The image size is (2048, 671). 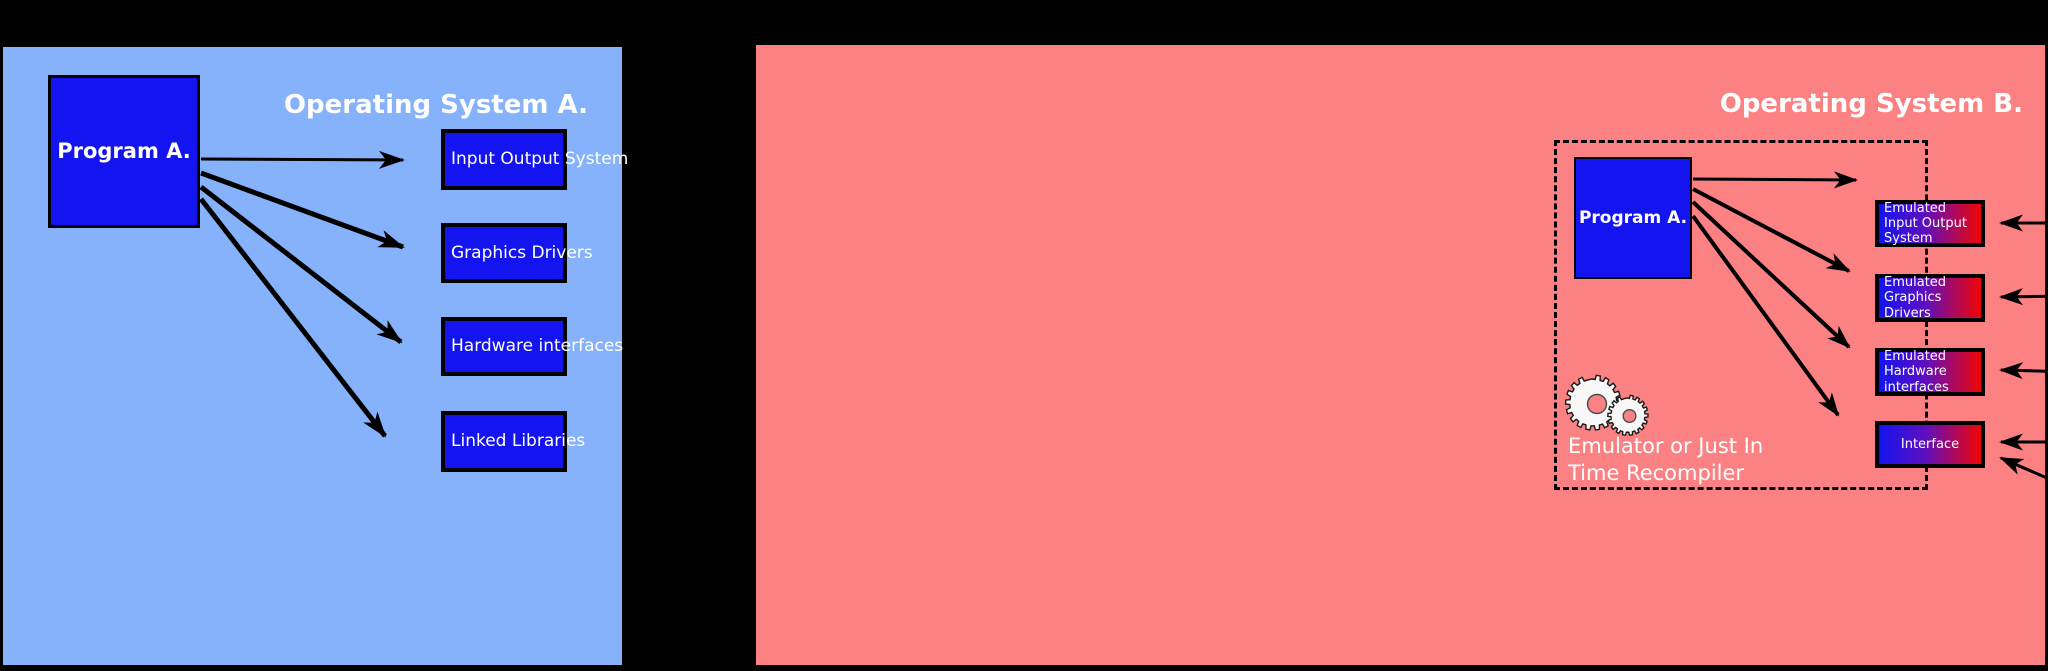 What do you see at coordinates (534, 159) in the screenshot?
I see `input-output-system-block-a: Input Output System` at bounding box center [534, 159].